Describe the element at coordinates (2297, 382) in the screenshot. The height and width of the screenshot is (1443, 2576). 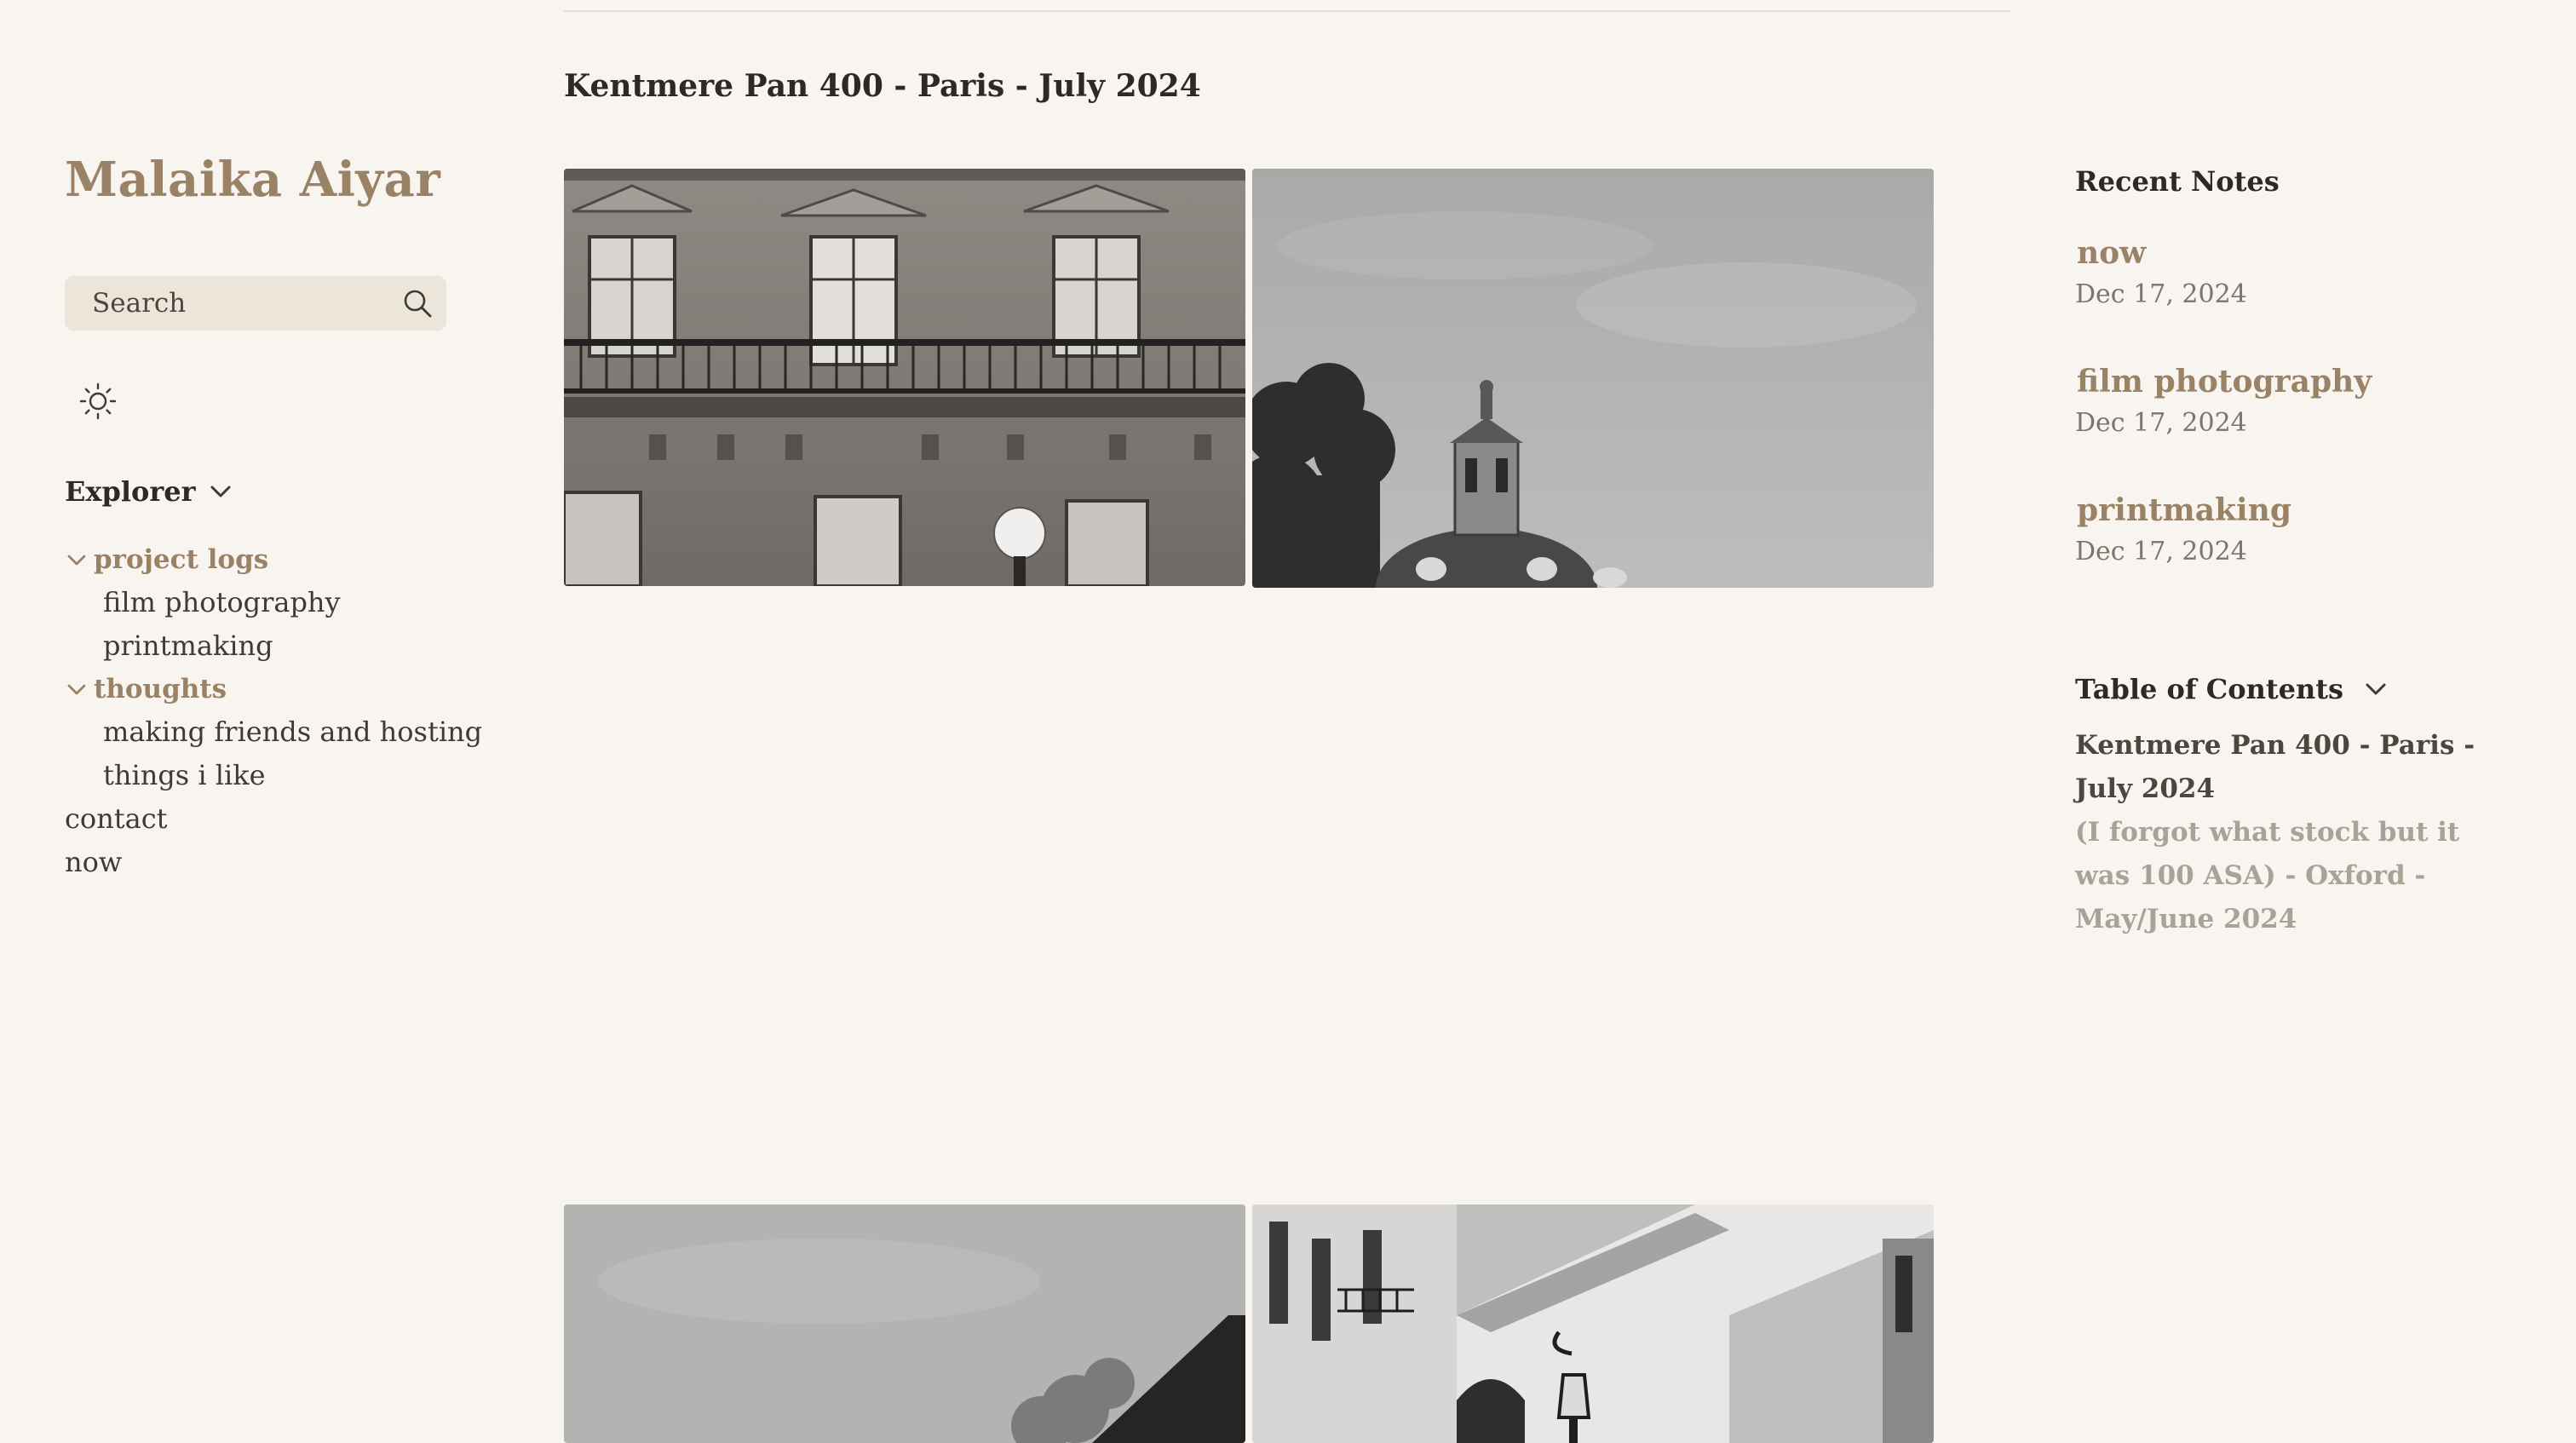
I see `note-title-link: film photography` at that location.